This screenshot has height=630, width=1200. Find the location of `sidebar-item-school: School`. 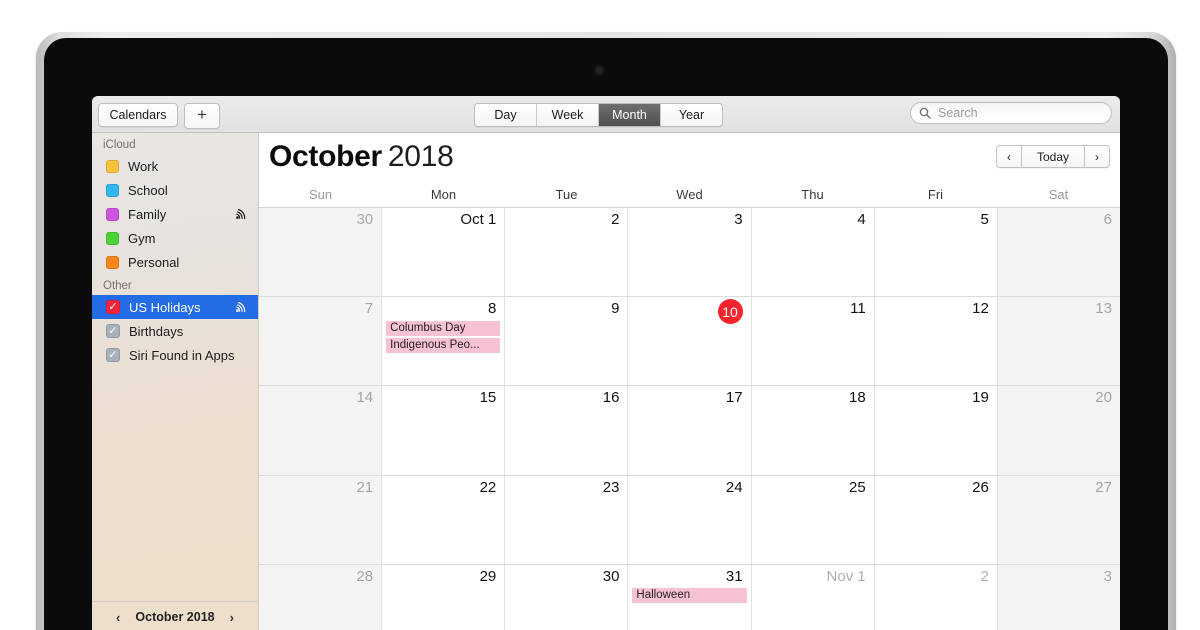

sidebar-item-school: School is located at coordinates (175, 190).